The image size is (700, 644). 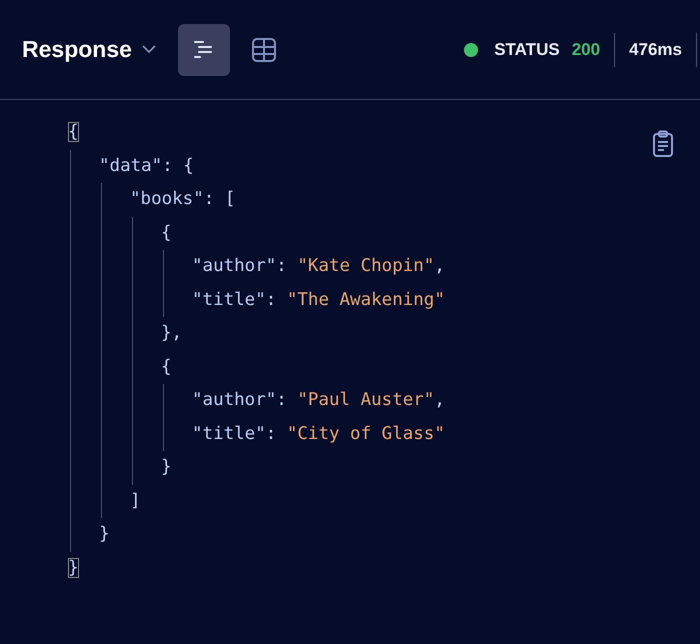 I want to click on code-line: },, so click(x=172, y=333).